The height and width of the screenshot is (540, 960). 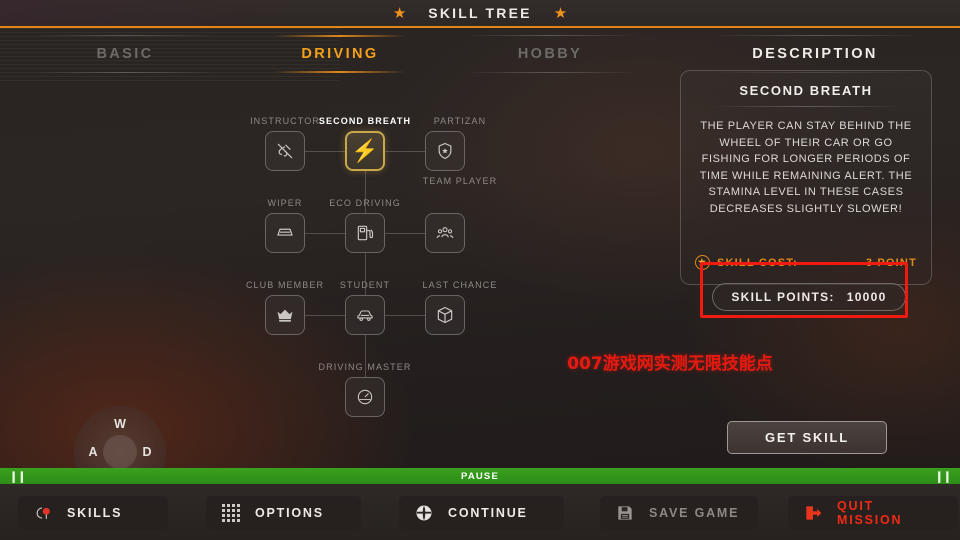 I want to click on skill-cost-label: SKILL COST:, so click(x=757, y=262).